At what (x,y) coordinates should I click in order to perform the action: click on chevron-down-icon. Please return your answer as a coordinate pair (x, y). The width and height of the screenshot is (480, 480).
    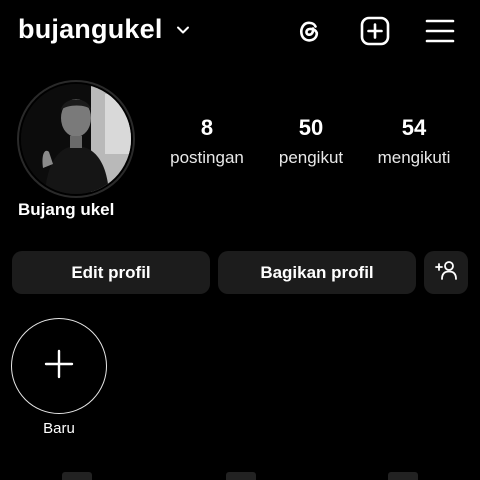
    Looking at the image, I should click on (183, 30).